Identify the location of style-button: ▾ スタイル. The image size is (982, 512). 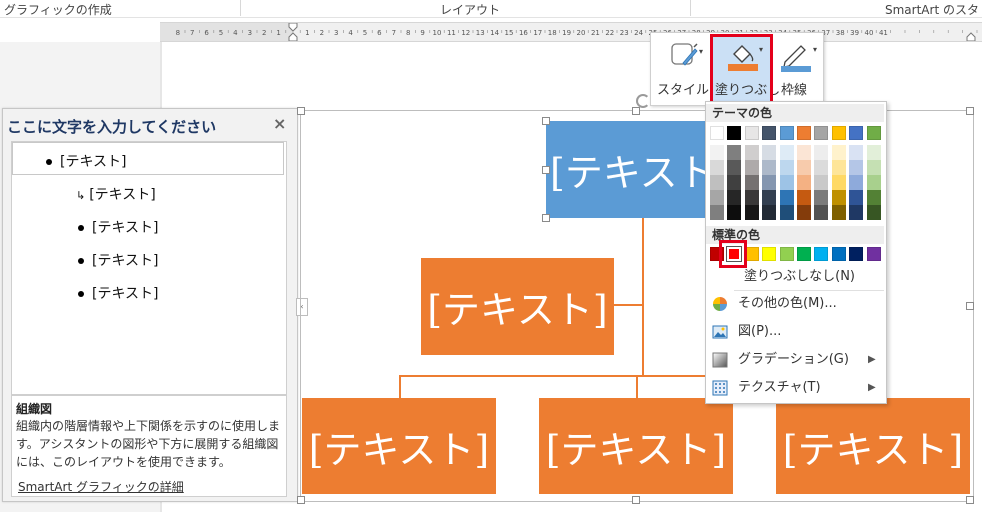
(683, 69).